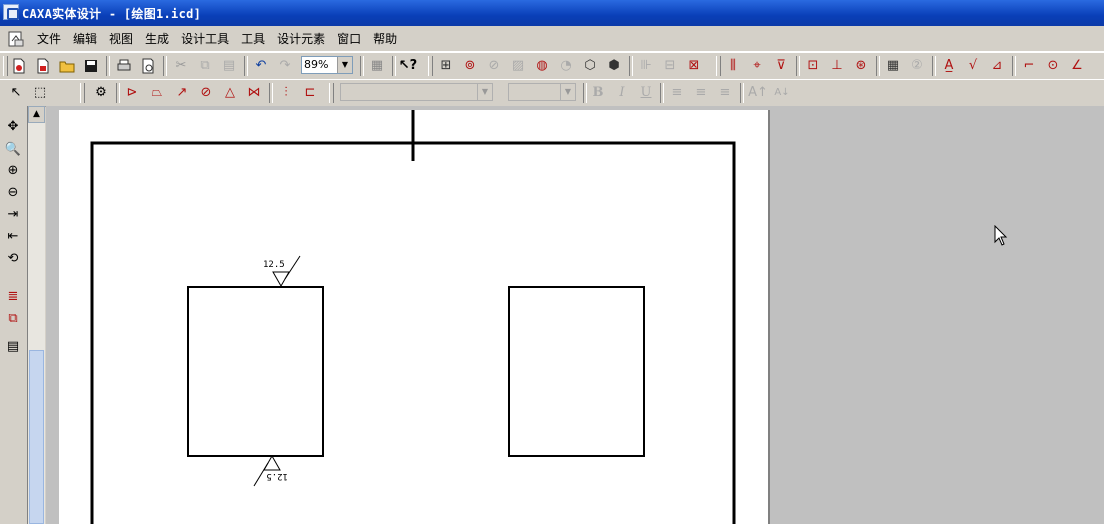  What do you see at coordinates (757, 66) in the screenshot?
I see `center-mark-icon: ⌖` at bounding box center [757, 66].